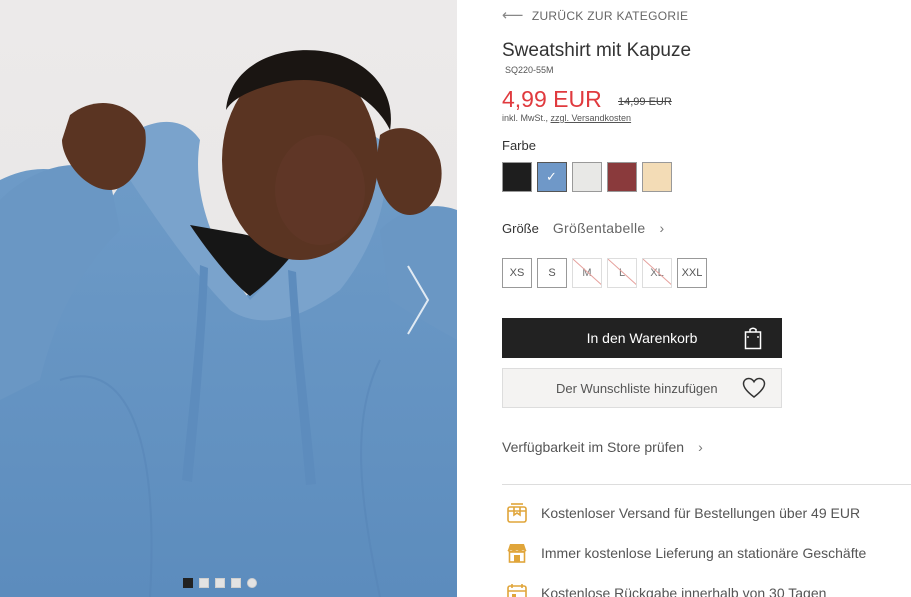 The width and height of the screenshot is (911, 597). What do you see at coordinates (637, 388) in the screenshot?
I see `add-to-wishlist-label: Der Wunschliste hinzufügen` at bounding box center [637, 388].